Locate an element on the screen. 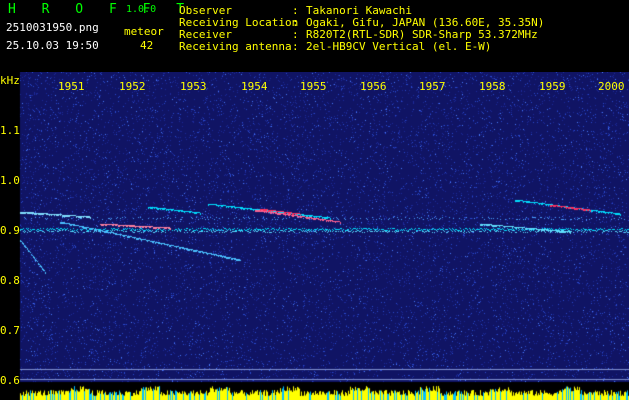 This screenshot has height=400, width=629. time-tick: 1951 is located at coordinates (71, 86).